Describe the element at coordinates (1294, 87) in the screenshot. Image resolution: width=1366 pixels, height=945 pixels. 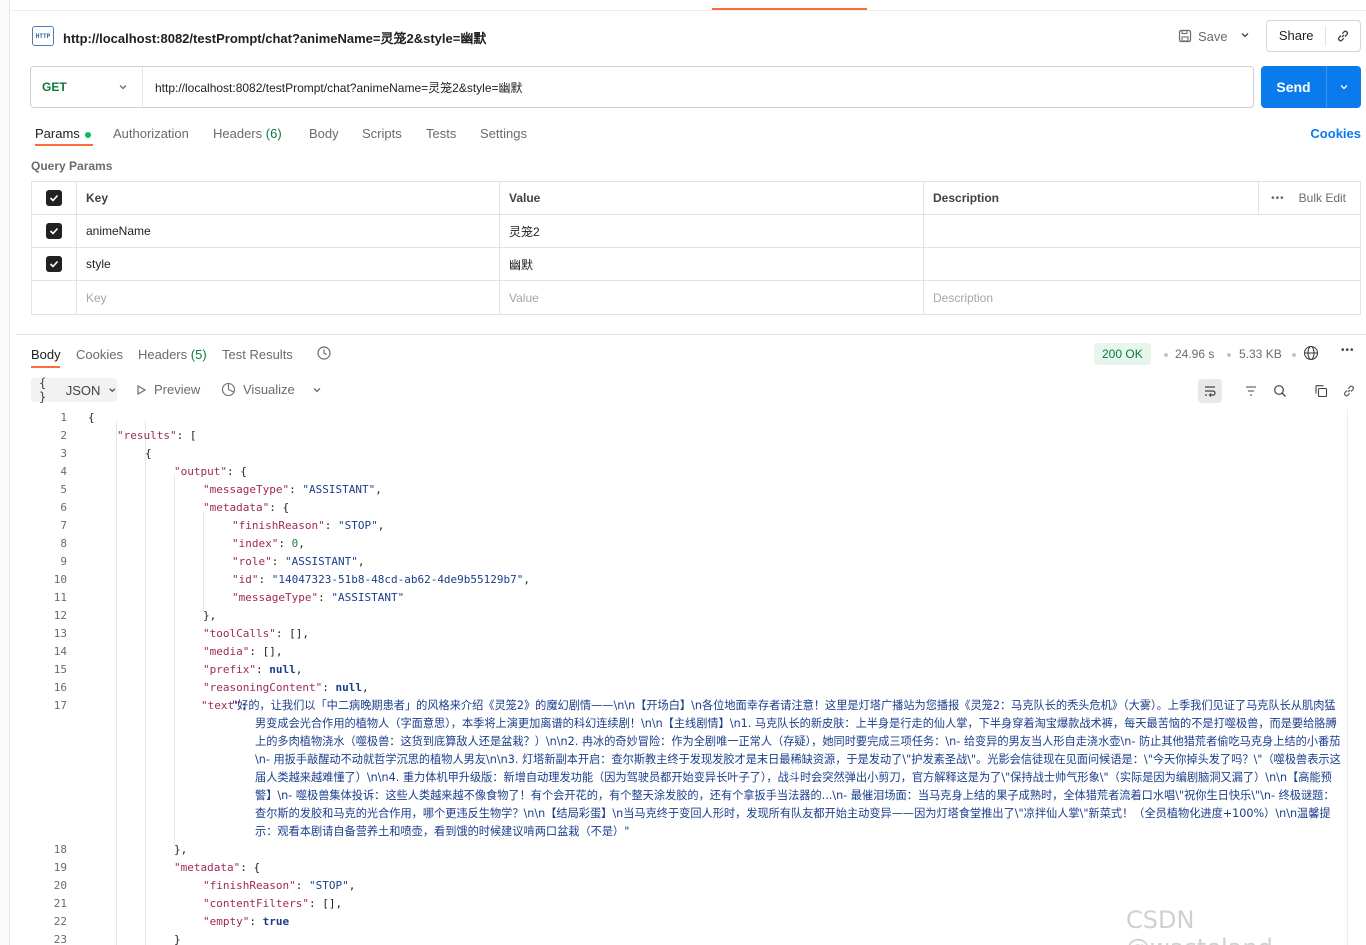
I see `send-button: Send` at that location.